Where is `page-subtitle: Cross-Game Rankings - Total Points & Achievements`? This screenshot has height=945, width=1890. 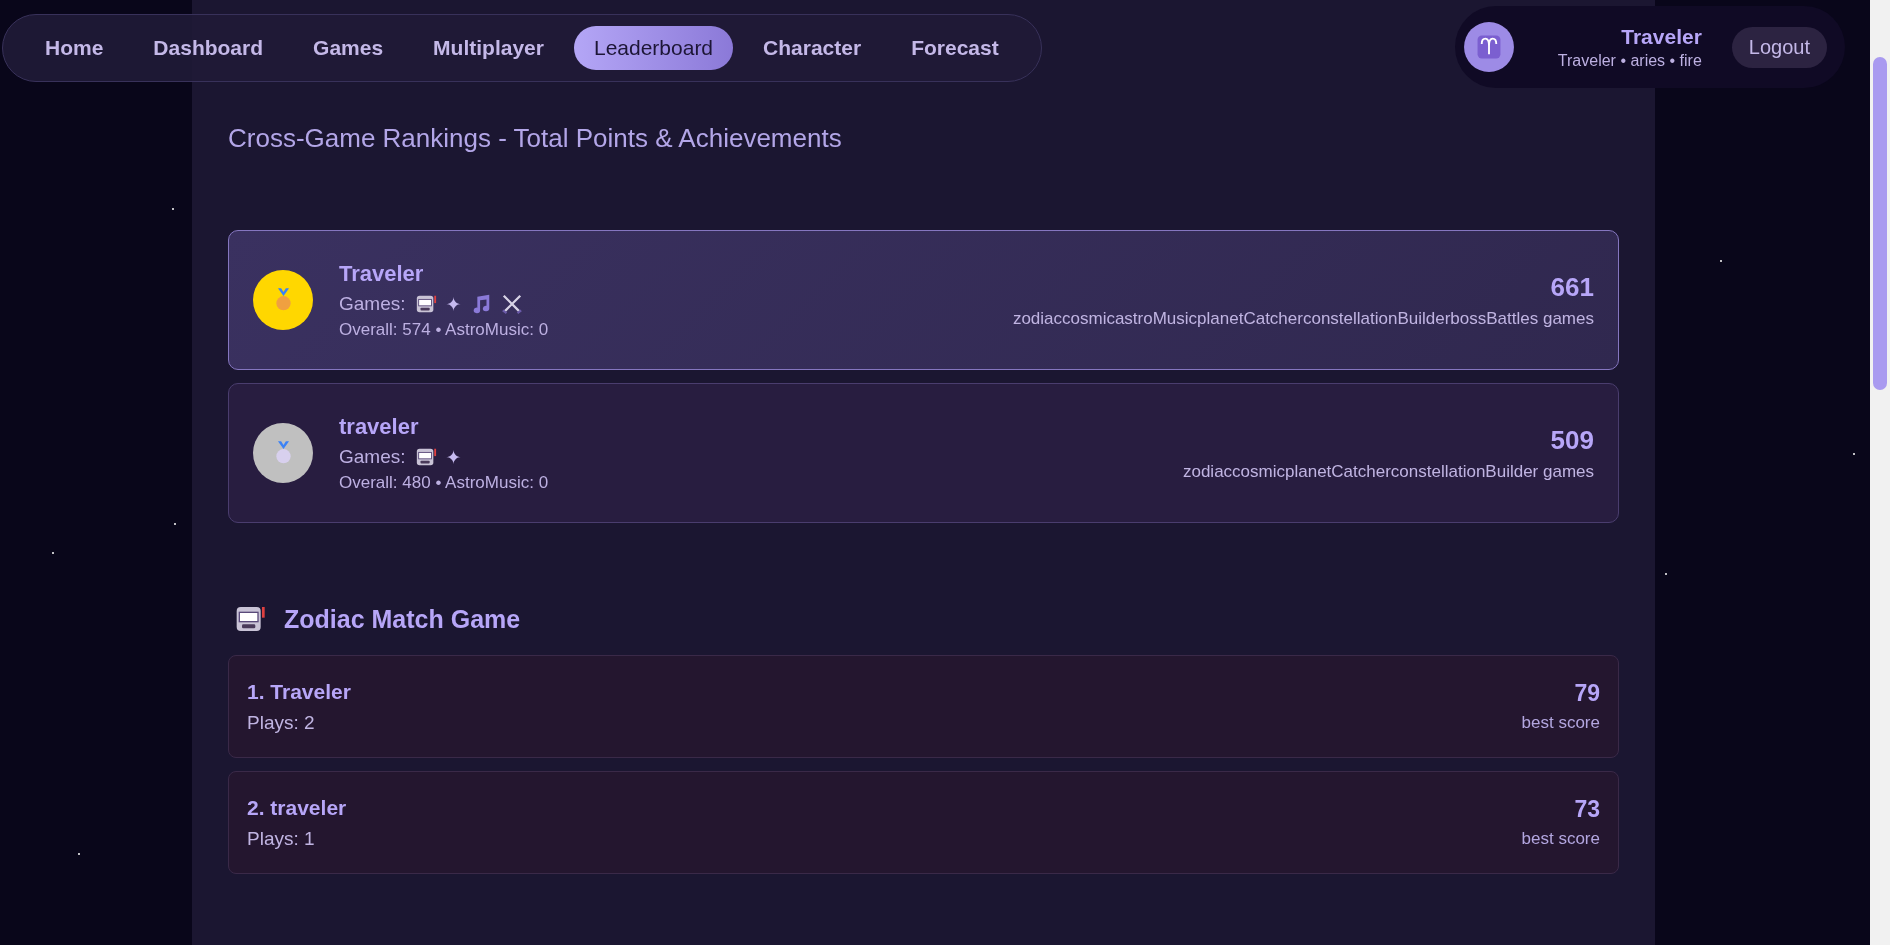 page-subtitle: Cross-Game Rankings - Total Points & Achievements is located at coordinates (535, 138).